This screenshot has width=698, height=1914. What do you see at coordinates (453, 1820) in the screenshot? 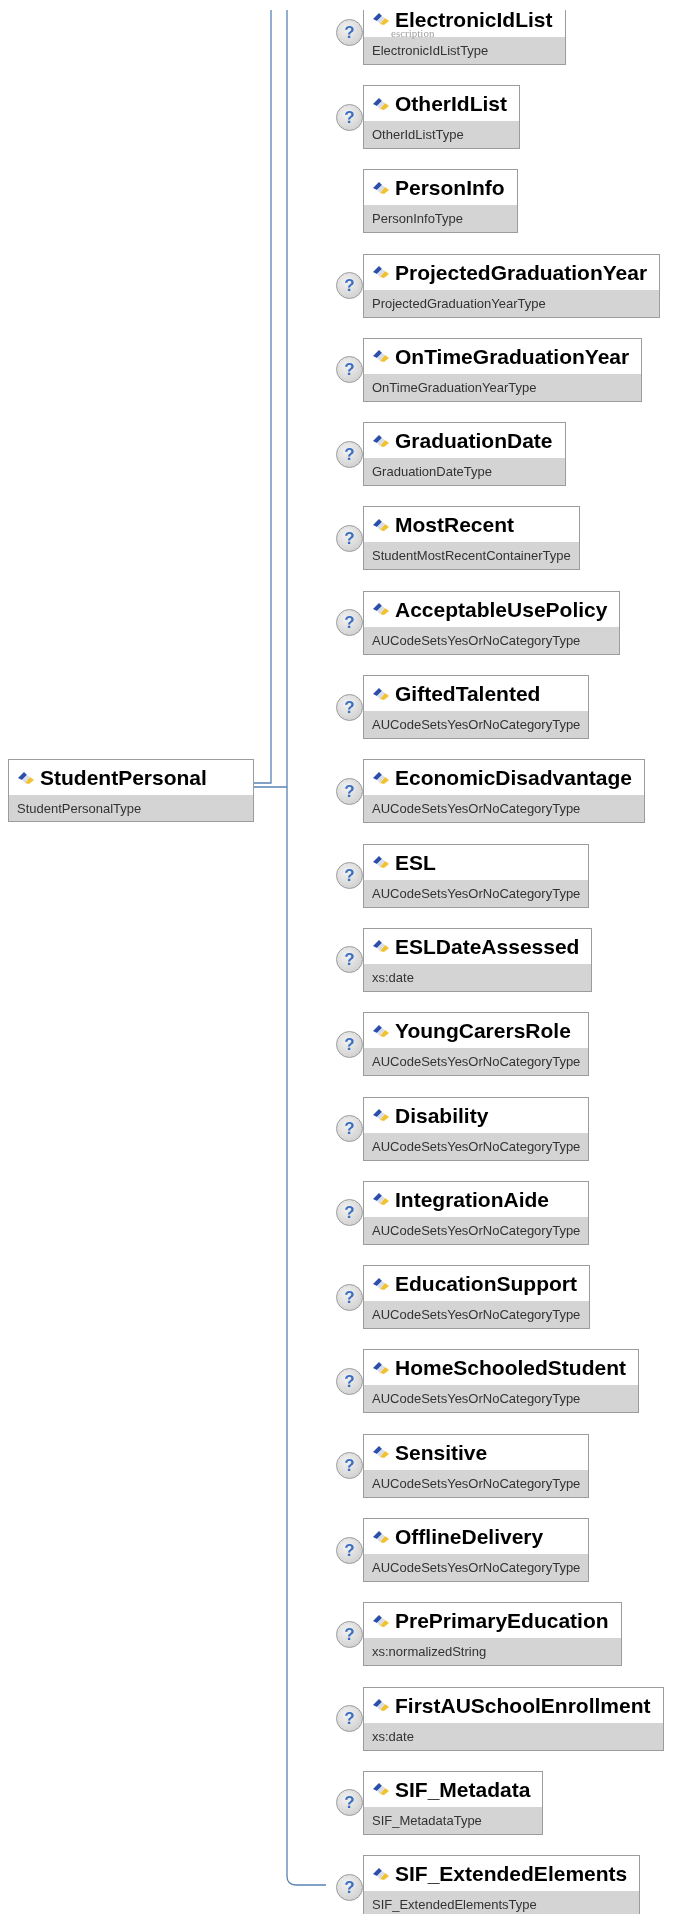
I see `element-type: SIF_MetadataType` at bounding box center [453, 1820].